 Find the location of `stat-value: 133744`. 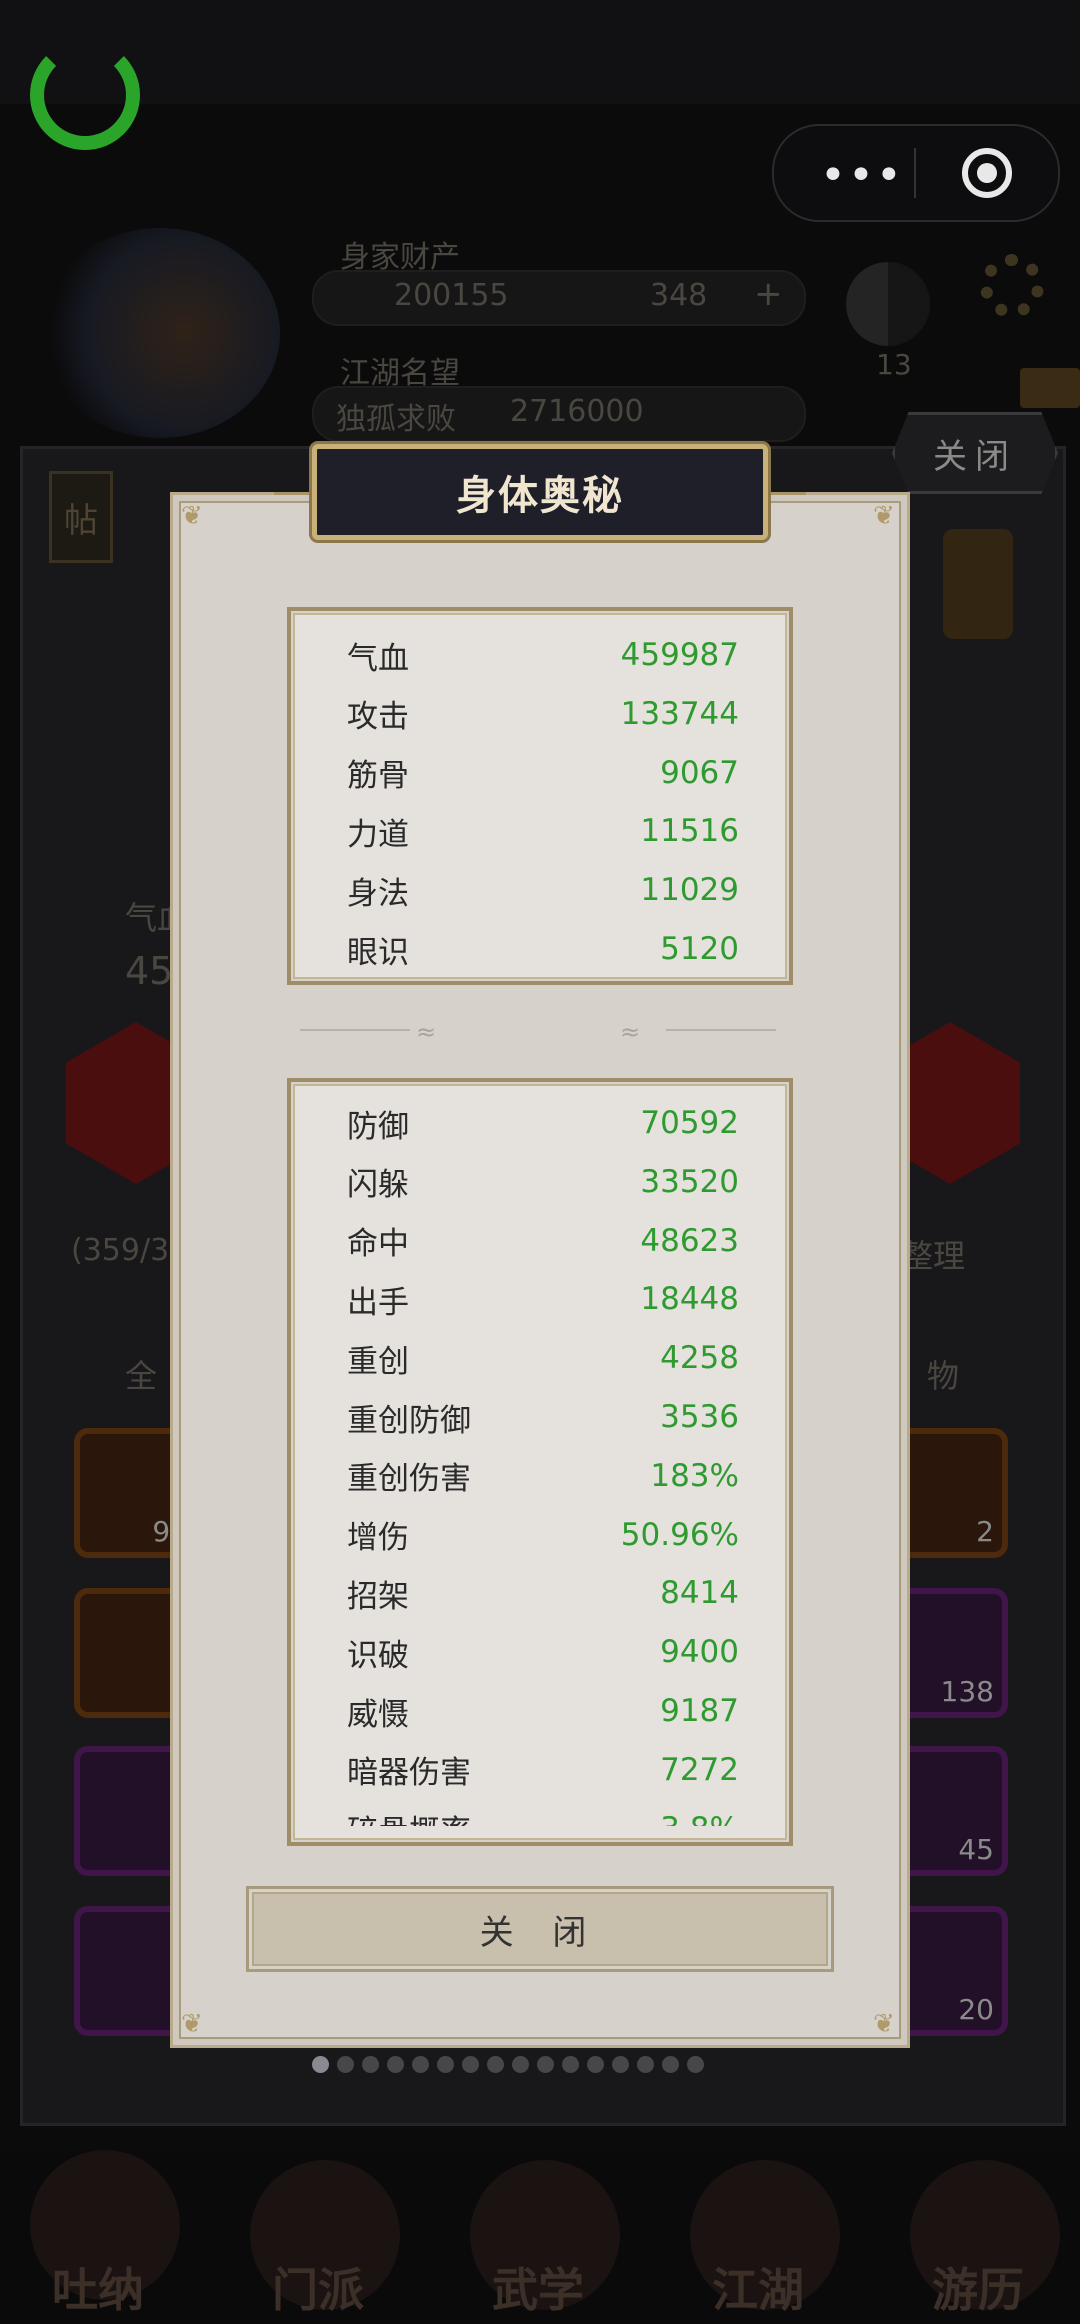

stat-value: 133744 is located at coordinates (679, 713).